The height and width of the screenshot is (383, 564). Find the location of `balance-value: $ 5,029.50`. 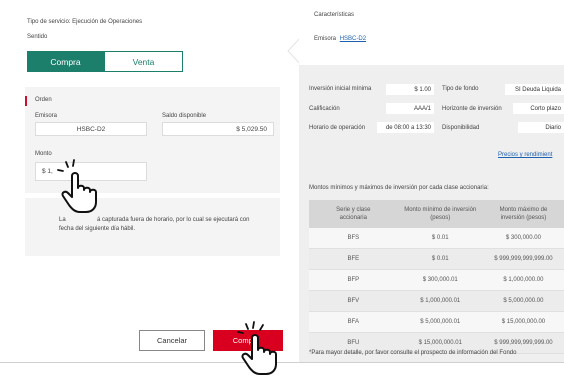

balance-value: $ 5,029.50 is located at coordinates (251, 129).